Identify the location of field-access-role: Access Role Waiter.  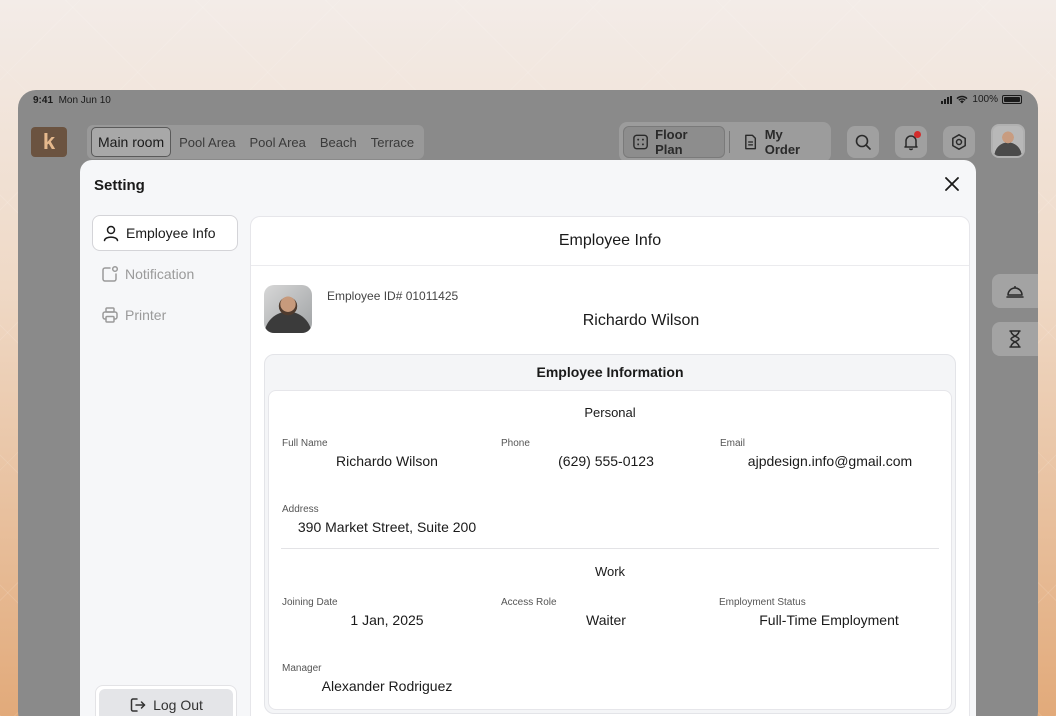
(606, 612).